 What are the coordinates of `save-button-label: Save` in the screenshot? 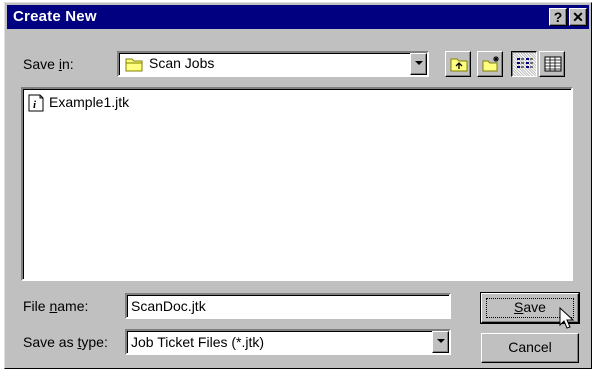 It's located at (530, 307).